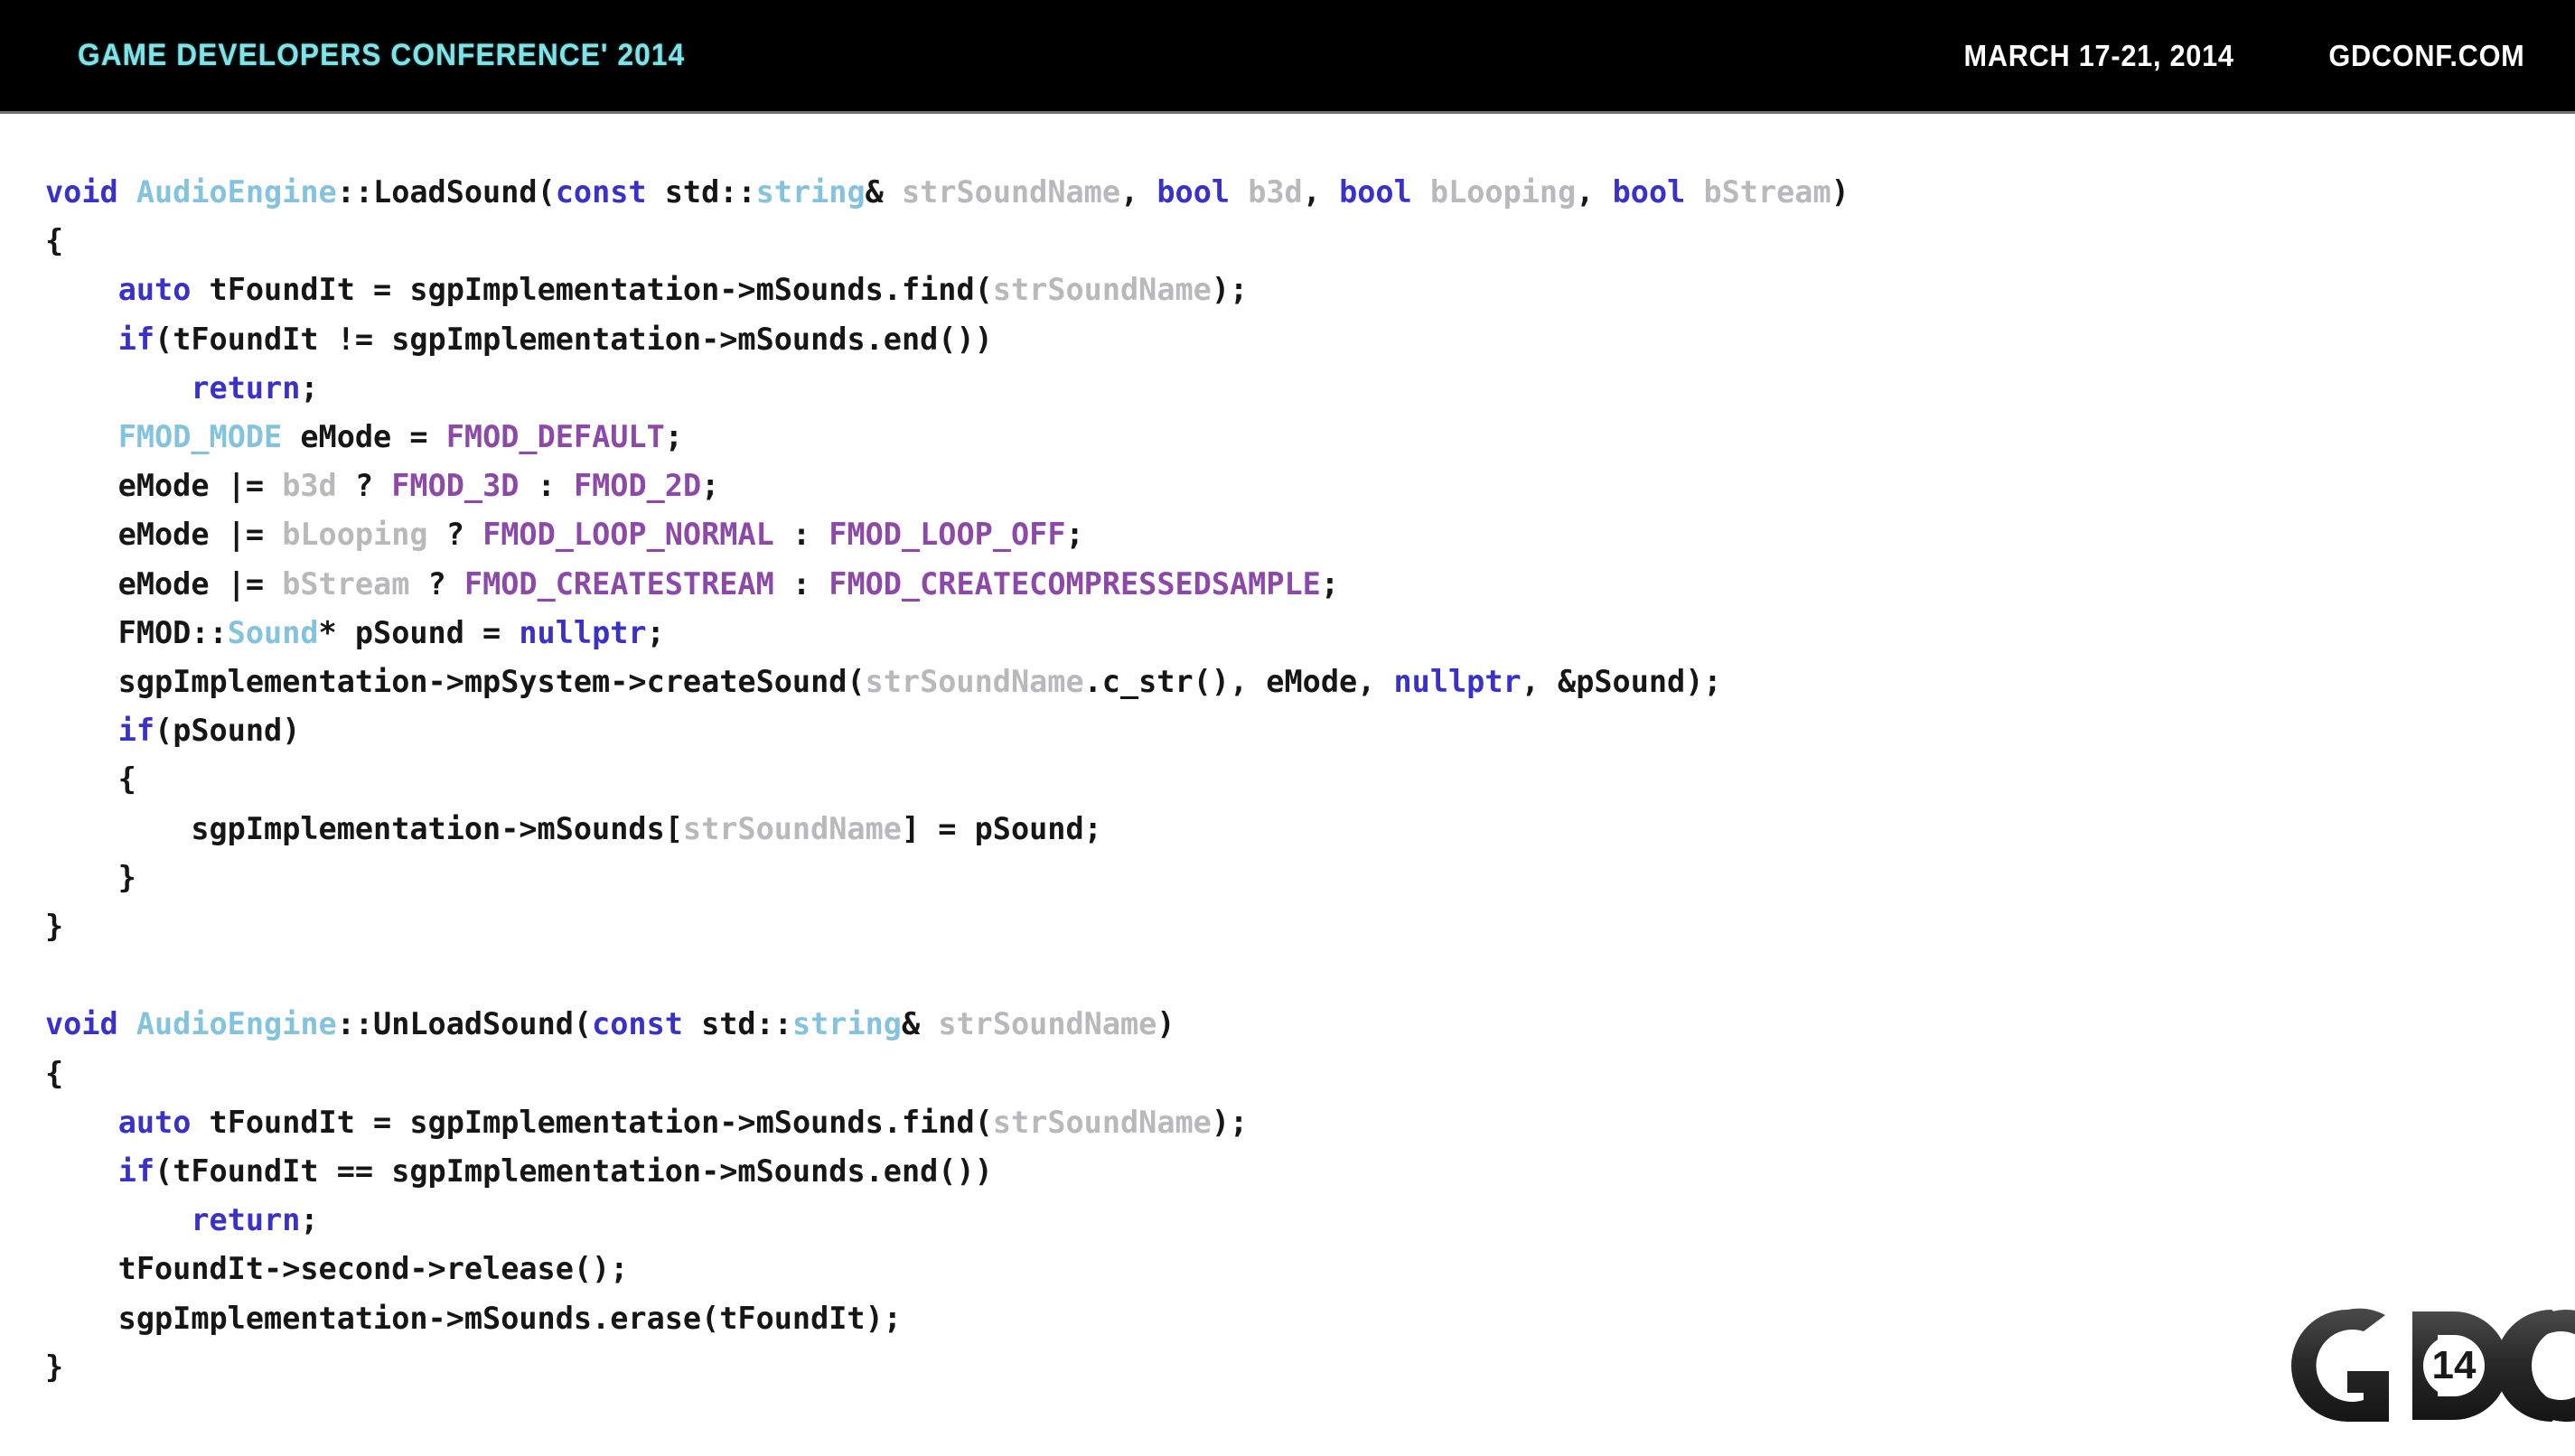 This screenshot has height=1456, width=2575. I want to click on code-token: ] = pSound;, so click(1001, 828).